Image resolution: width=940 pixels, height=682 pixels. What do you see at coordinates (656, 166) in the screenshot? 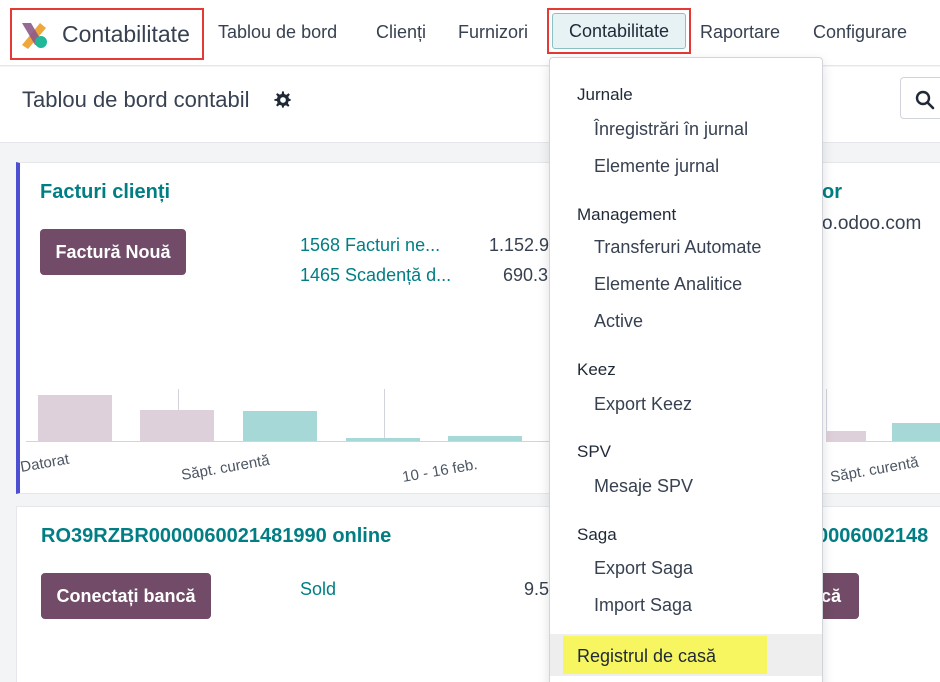
I see `menu-item-elemente-jurnal: Elemente jurnal` at bounding box center [656, 166].